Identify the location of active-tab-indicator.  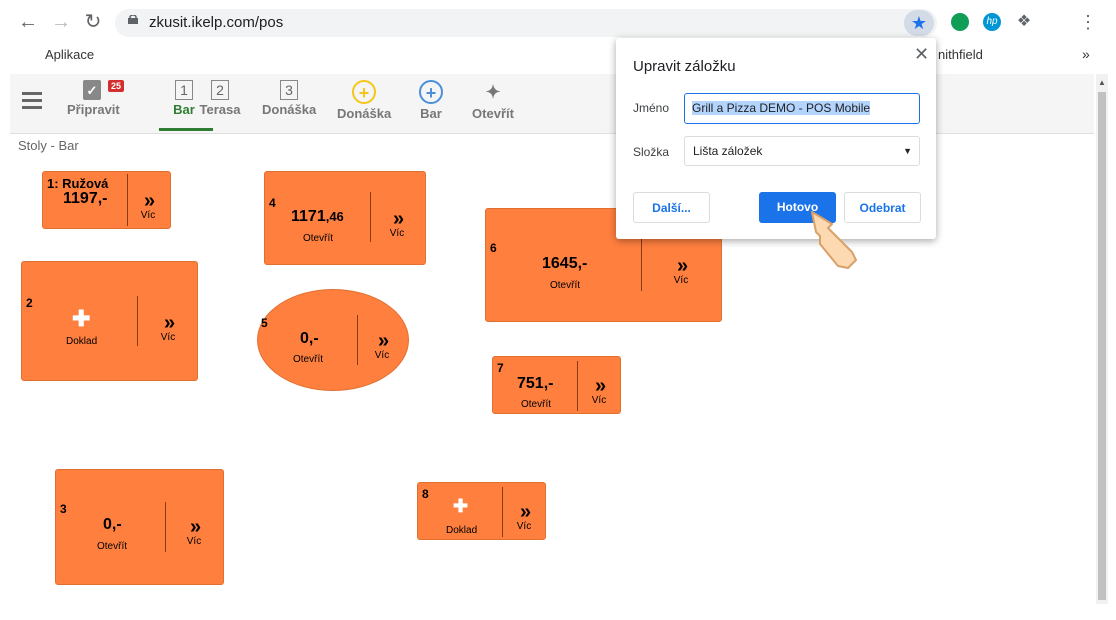
(186, 129).